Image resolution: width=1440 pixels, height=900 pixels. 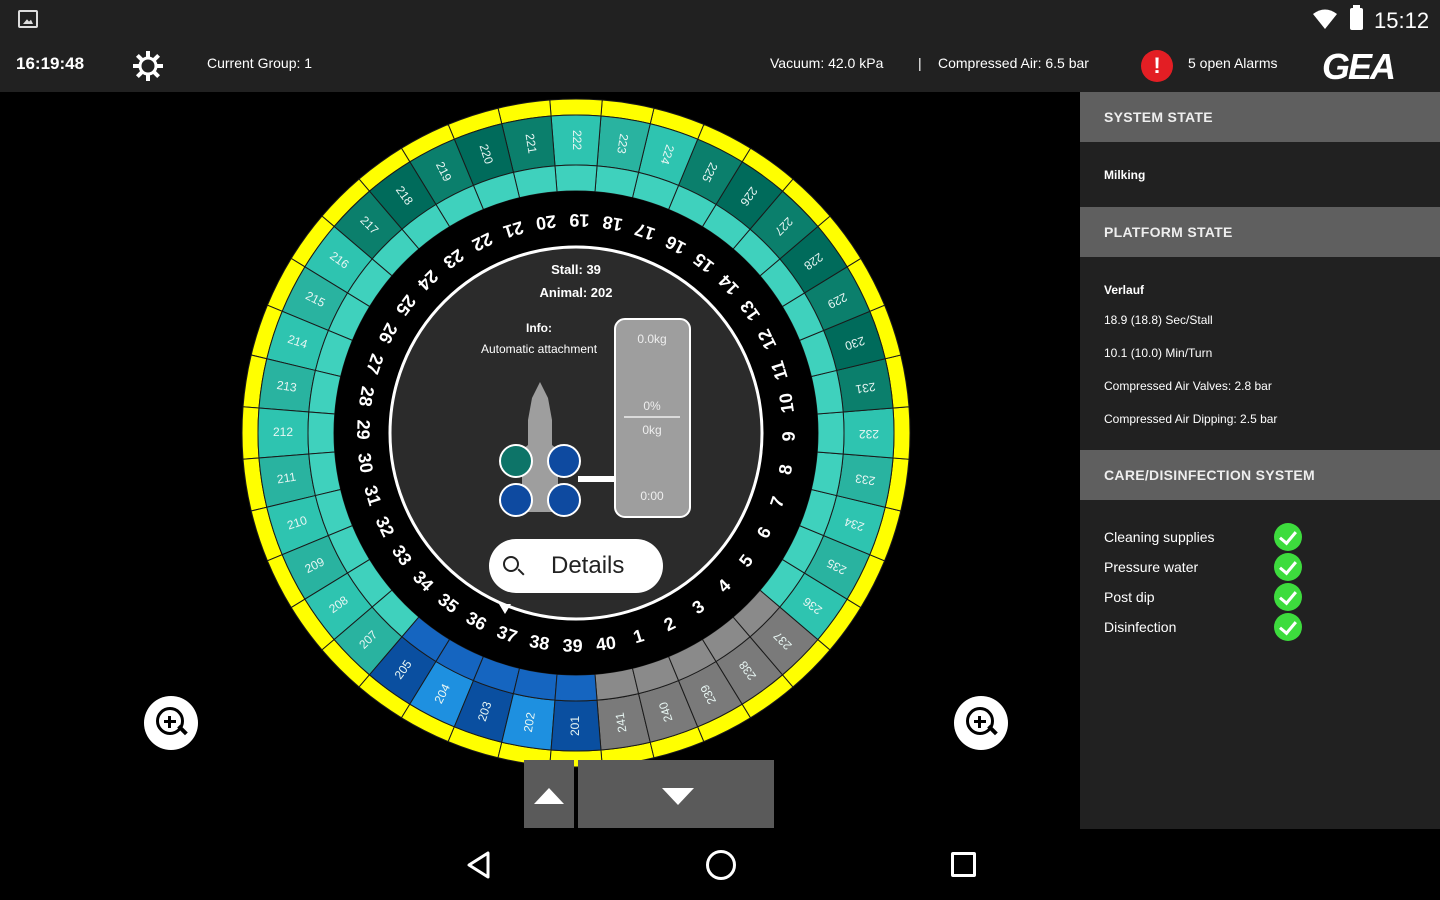 I want to click on wifi-icon, so click(x=1325, y=19).